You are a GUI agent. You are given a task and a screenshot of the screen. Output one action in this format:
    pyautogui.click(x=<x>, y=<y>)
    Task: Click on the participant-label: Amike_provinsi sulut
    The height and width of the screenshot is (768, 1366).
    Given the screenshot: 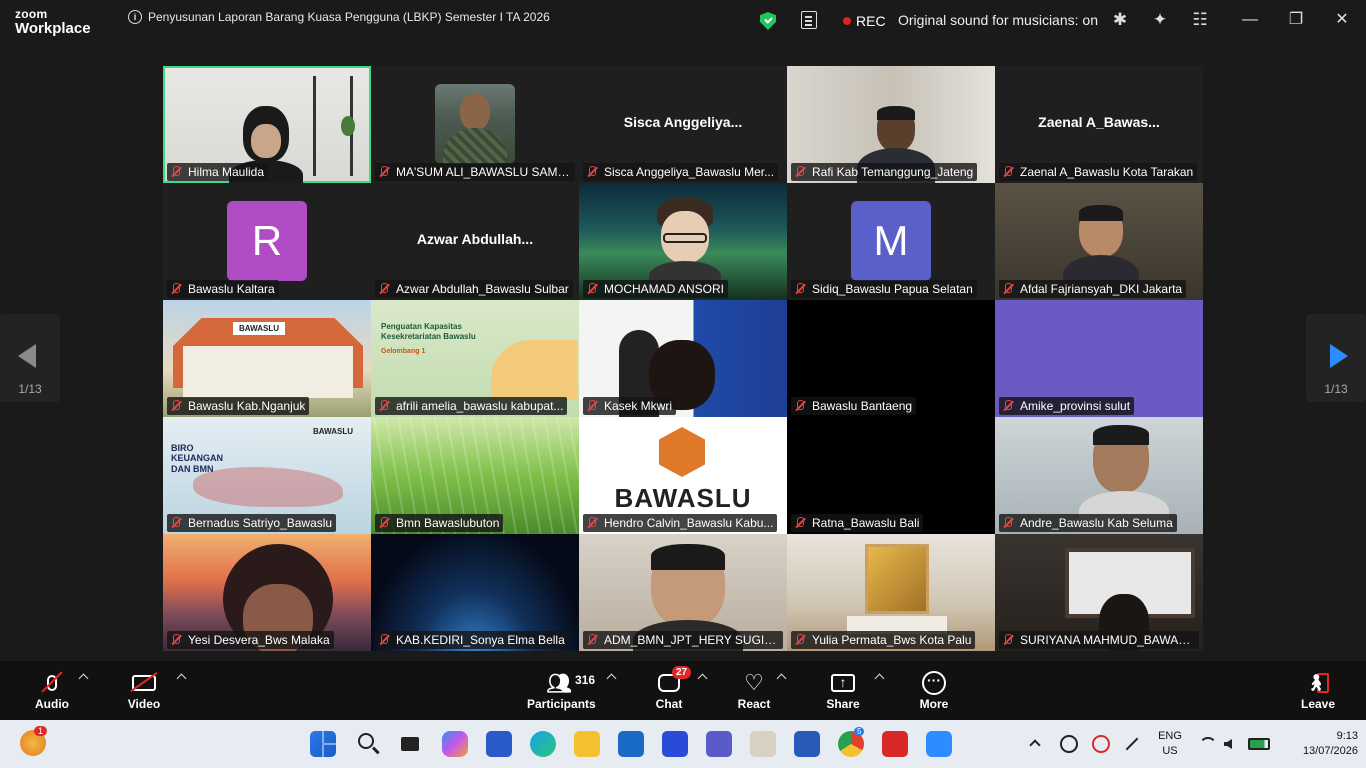 What is the action you would take?
    pyautogui.click(x=1067, y=406)
    